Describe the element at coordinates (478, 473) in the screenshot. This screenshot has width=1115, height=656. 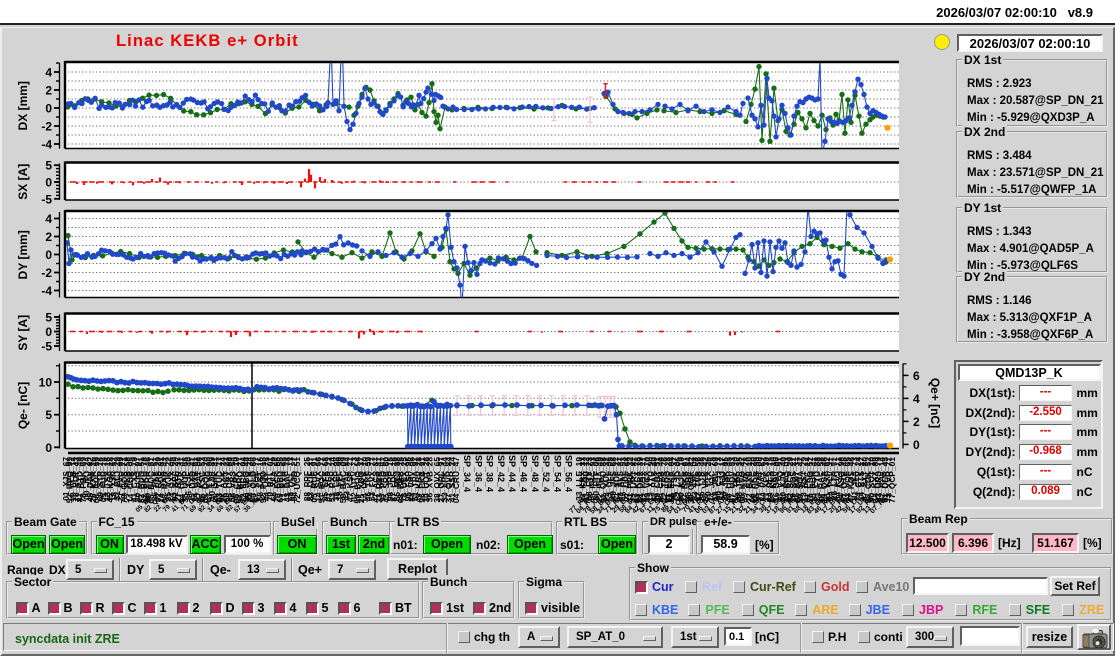
I see `svg-text: SP_36_4` at that location.